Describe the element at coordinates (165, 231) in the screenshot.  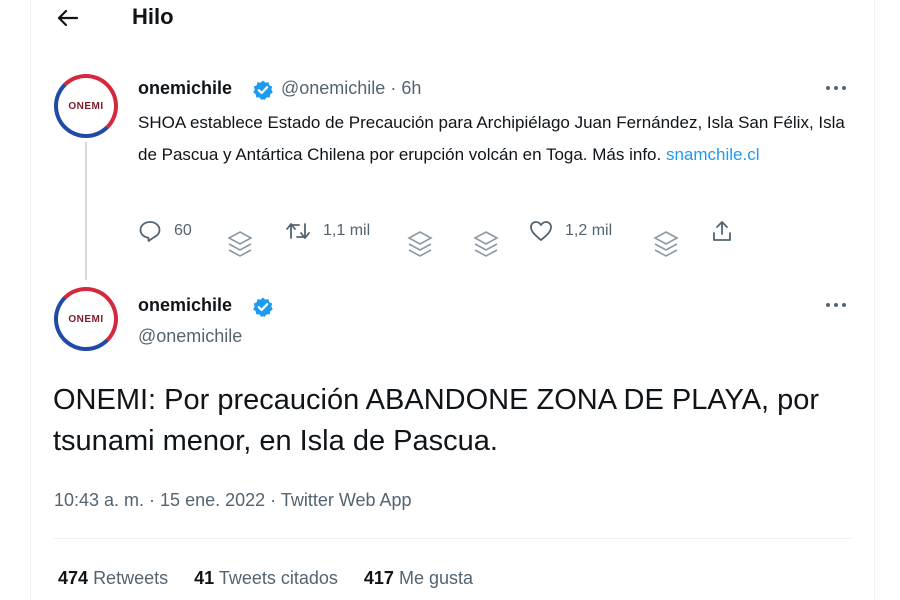
I see `reply-button: 60` at that location.